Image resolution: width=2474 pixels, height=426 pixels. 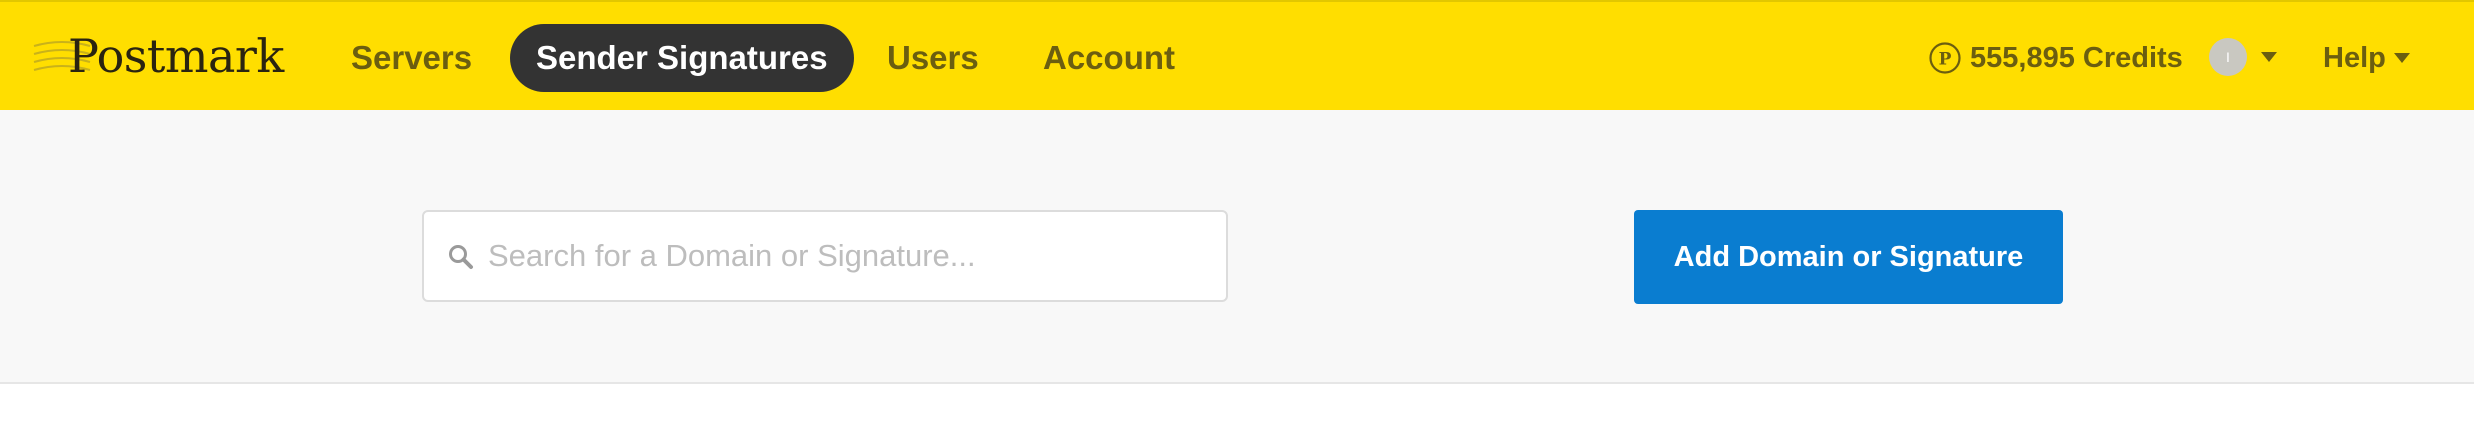 What do you see at coordinates (2228, 57) in the screenshot?
I see `avatar: I` at bounding box center [2228, 57].